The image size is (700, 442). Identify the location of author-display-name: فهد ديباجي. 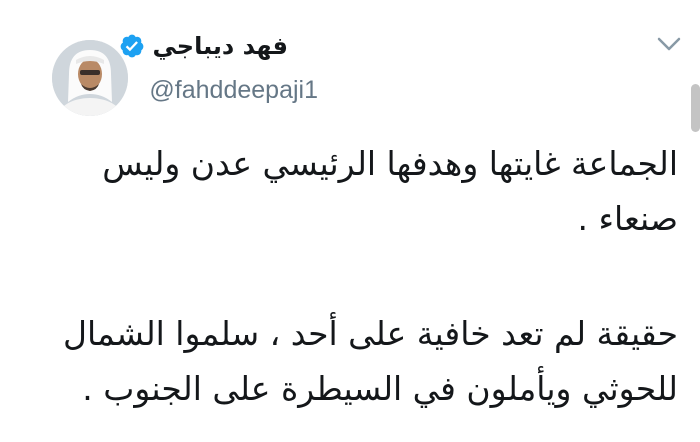
(220, 46).